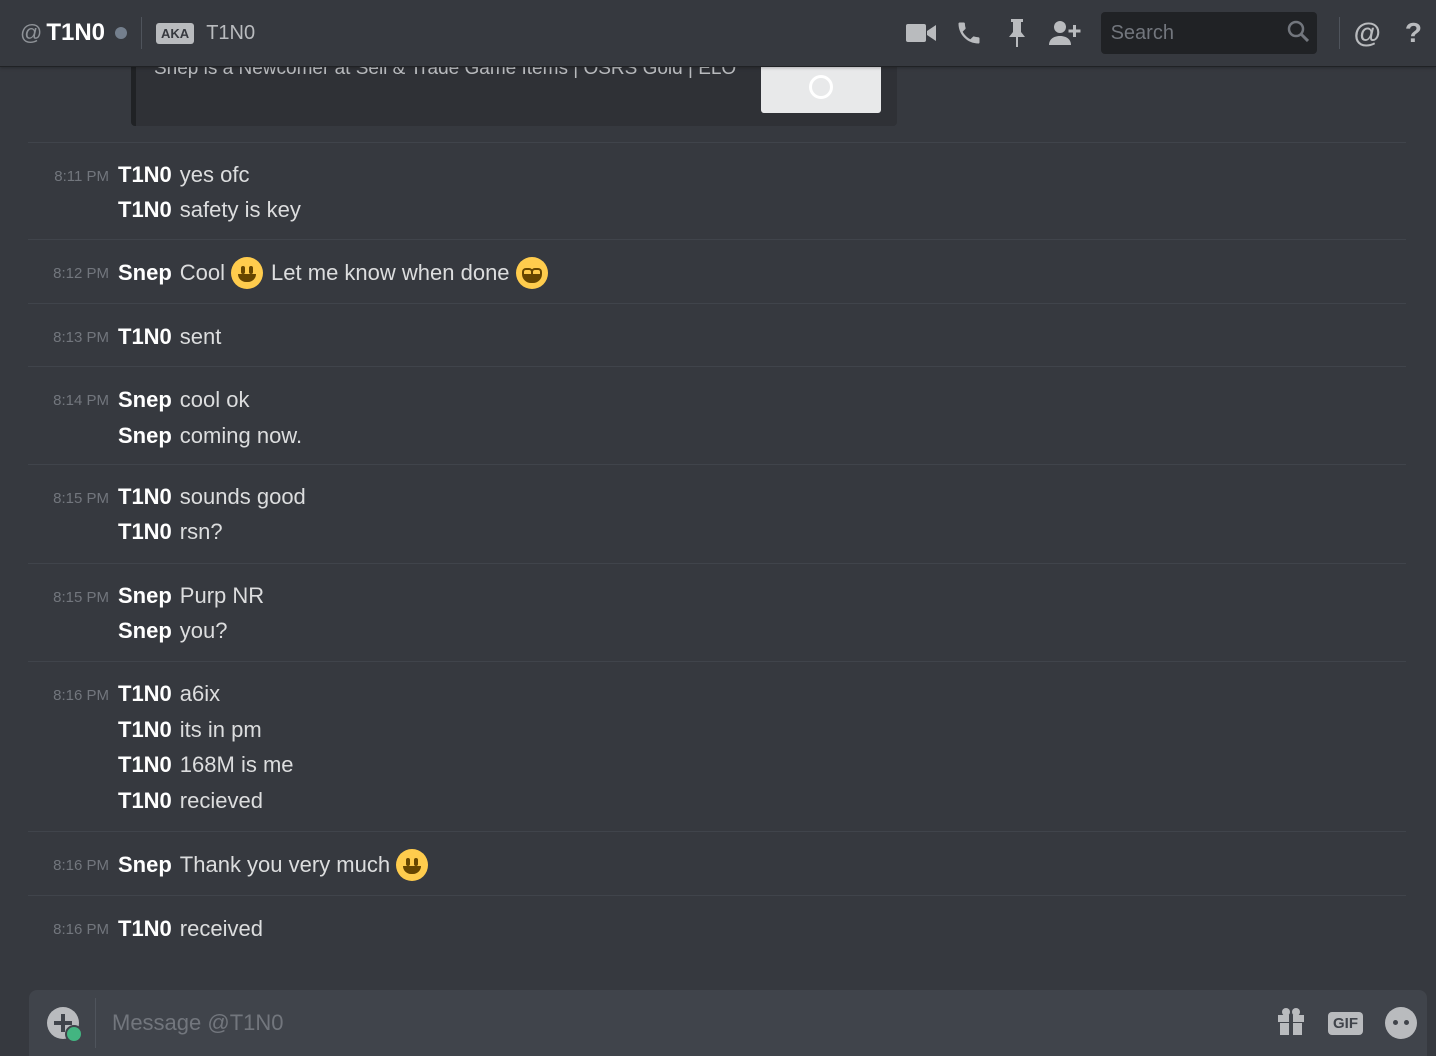 This screenshot has height=1056, width=1436. Describe the element at coordinates (1345, 1023) in the screenshot. I see `gif-picker-button: GIF` at that location.